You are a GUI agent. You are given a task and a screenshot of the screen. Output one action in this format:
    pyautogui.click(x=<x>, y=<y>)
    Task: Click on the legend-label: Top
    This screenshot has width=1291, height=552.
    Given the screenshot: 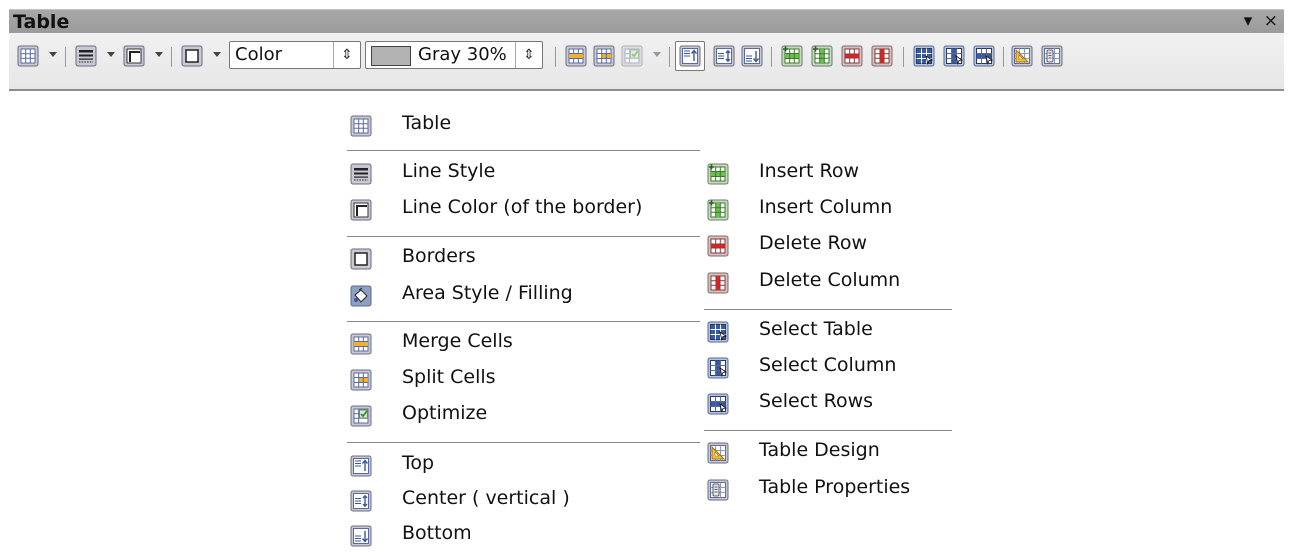 What is the action you would take?
    pyautogui.click(x=418, y=463)
    